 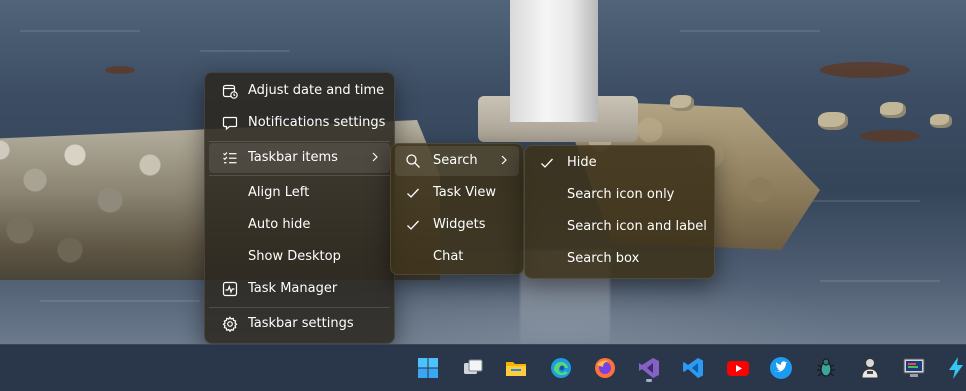 I want to click on task-view-button, so click(x=473, y=368).